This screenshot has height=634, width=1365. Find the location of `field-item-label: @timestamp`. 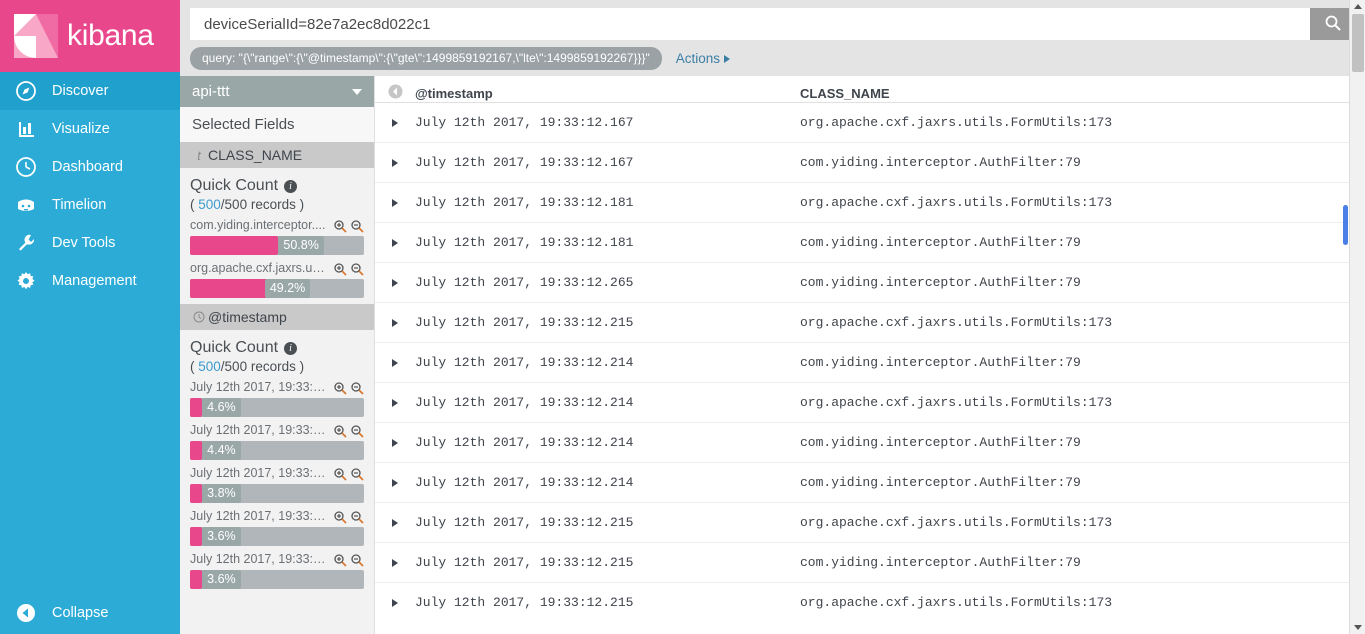

field-item-label: @timestamp is located at coordinates (247, 317).